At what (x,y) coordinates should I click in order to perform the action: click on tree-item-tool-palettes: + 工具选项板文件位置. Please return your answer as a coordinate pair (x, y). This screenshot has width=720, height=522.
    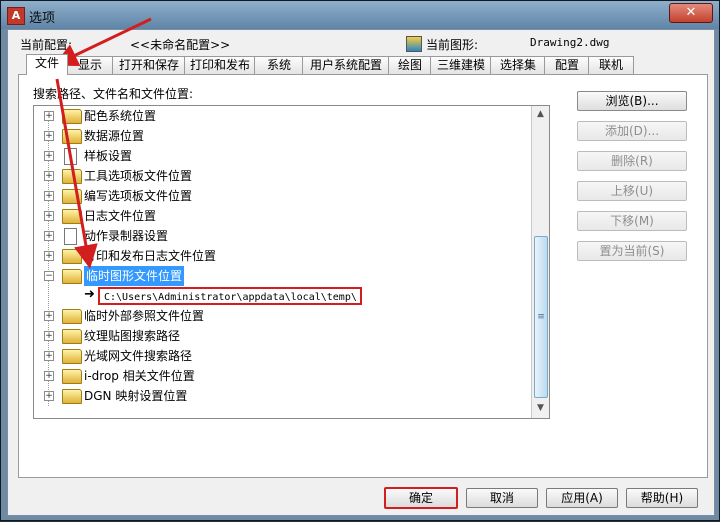
    Looking at the image, I should click on (280, 176).